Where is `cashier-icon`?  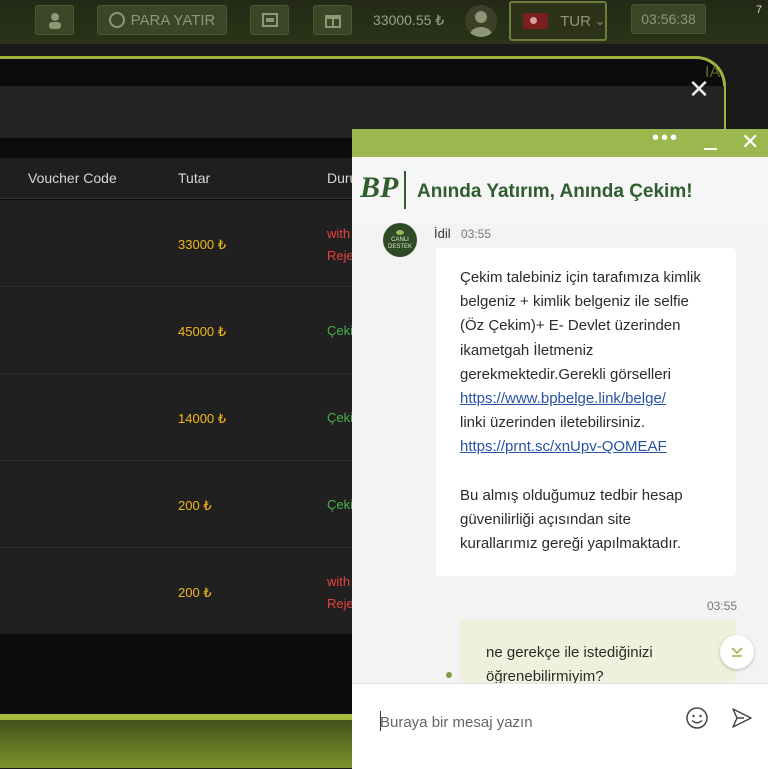
cashier-icon is located at coordinates (269, 20).